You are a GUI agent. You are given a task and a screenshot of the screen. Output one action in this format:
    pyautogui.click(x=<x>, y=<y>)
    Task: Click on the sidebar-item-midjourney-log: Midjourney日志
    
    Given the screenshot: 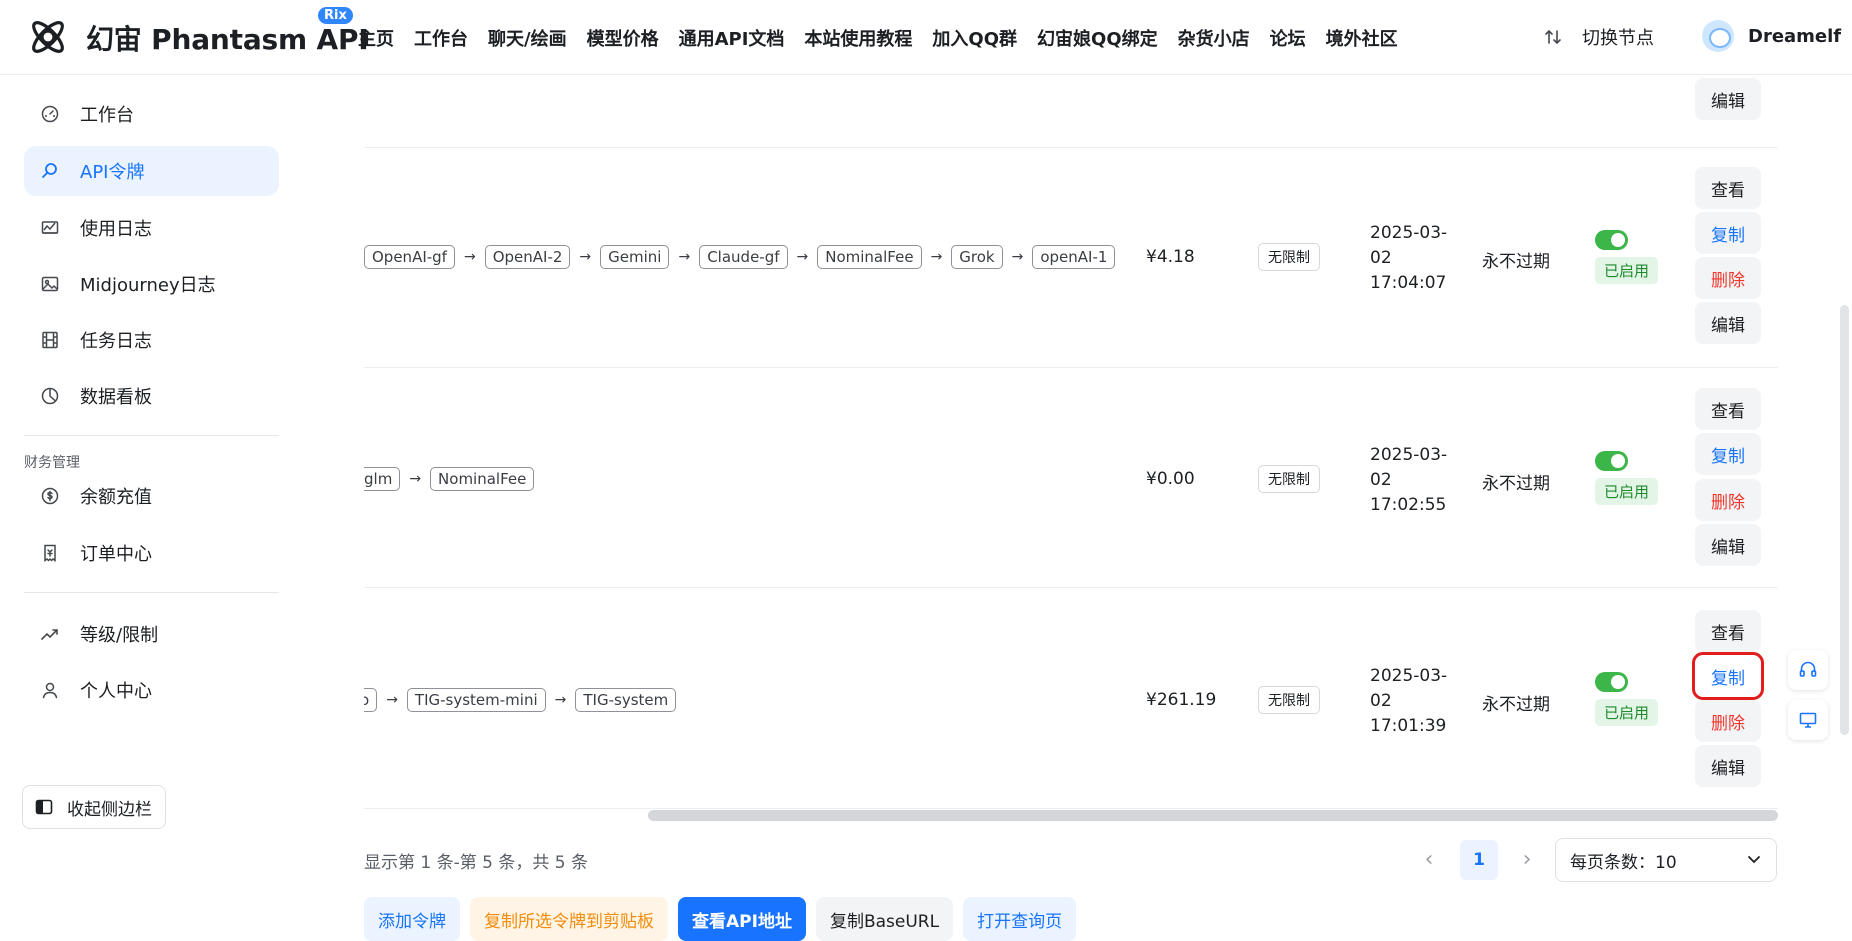 What is the action you would take?
    pyautogui.click(x=151, y=284)
    